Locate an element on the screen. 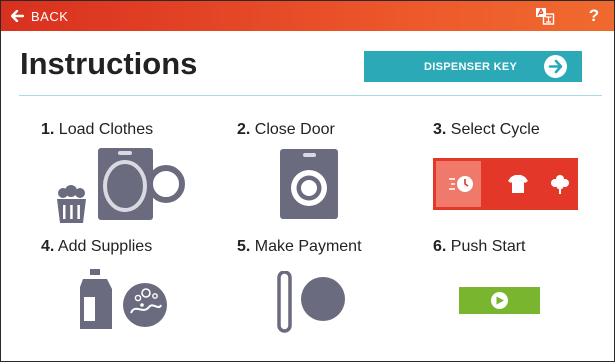 The image size is (615, 362). translate-icon is located at coordinates (545, 16).